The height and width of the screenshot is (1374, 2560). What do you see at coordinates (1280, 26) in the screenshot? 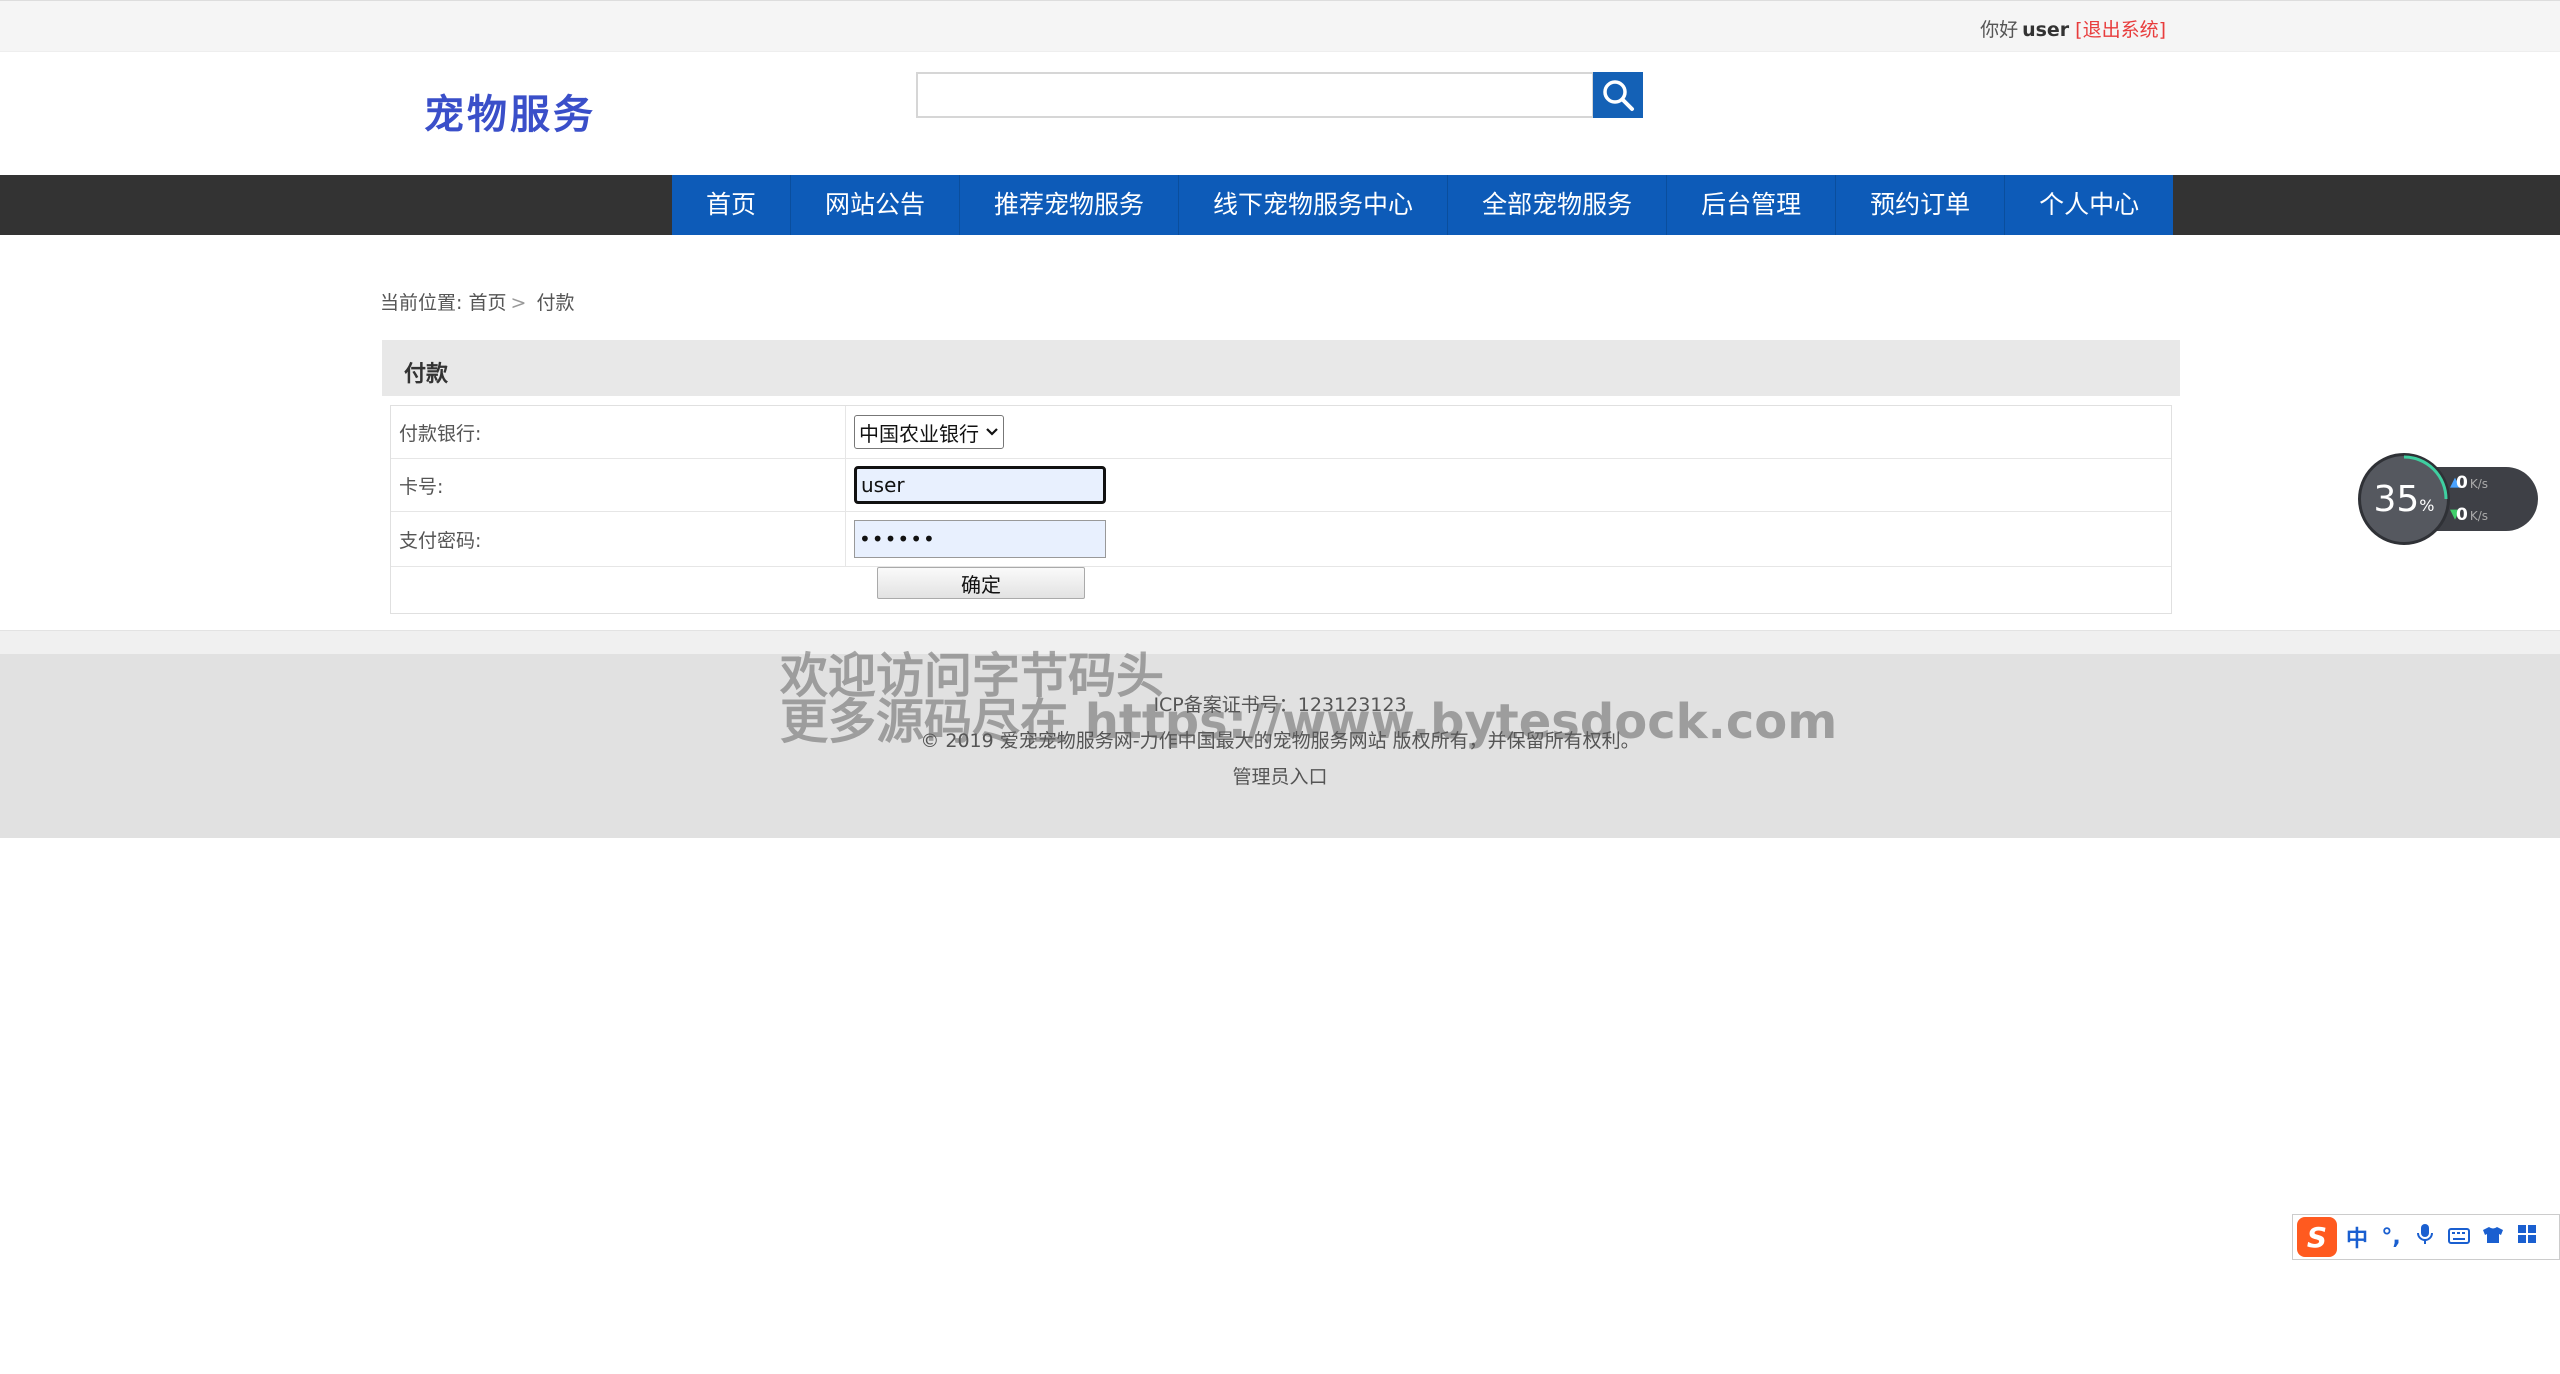
I see `top-bar: 你好 user [退出系统]` at bounding box center [1280, 26].